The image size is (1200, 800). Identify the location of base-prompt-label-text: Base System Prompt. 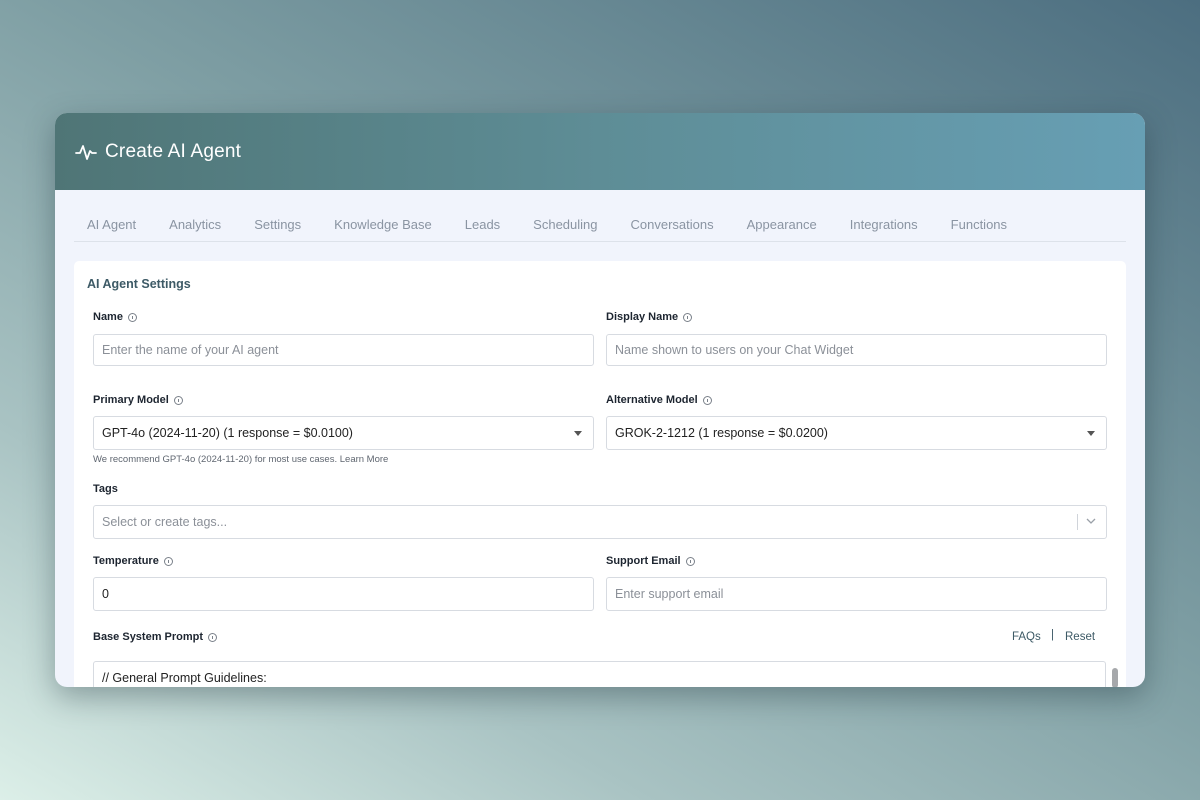
(148, 637).